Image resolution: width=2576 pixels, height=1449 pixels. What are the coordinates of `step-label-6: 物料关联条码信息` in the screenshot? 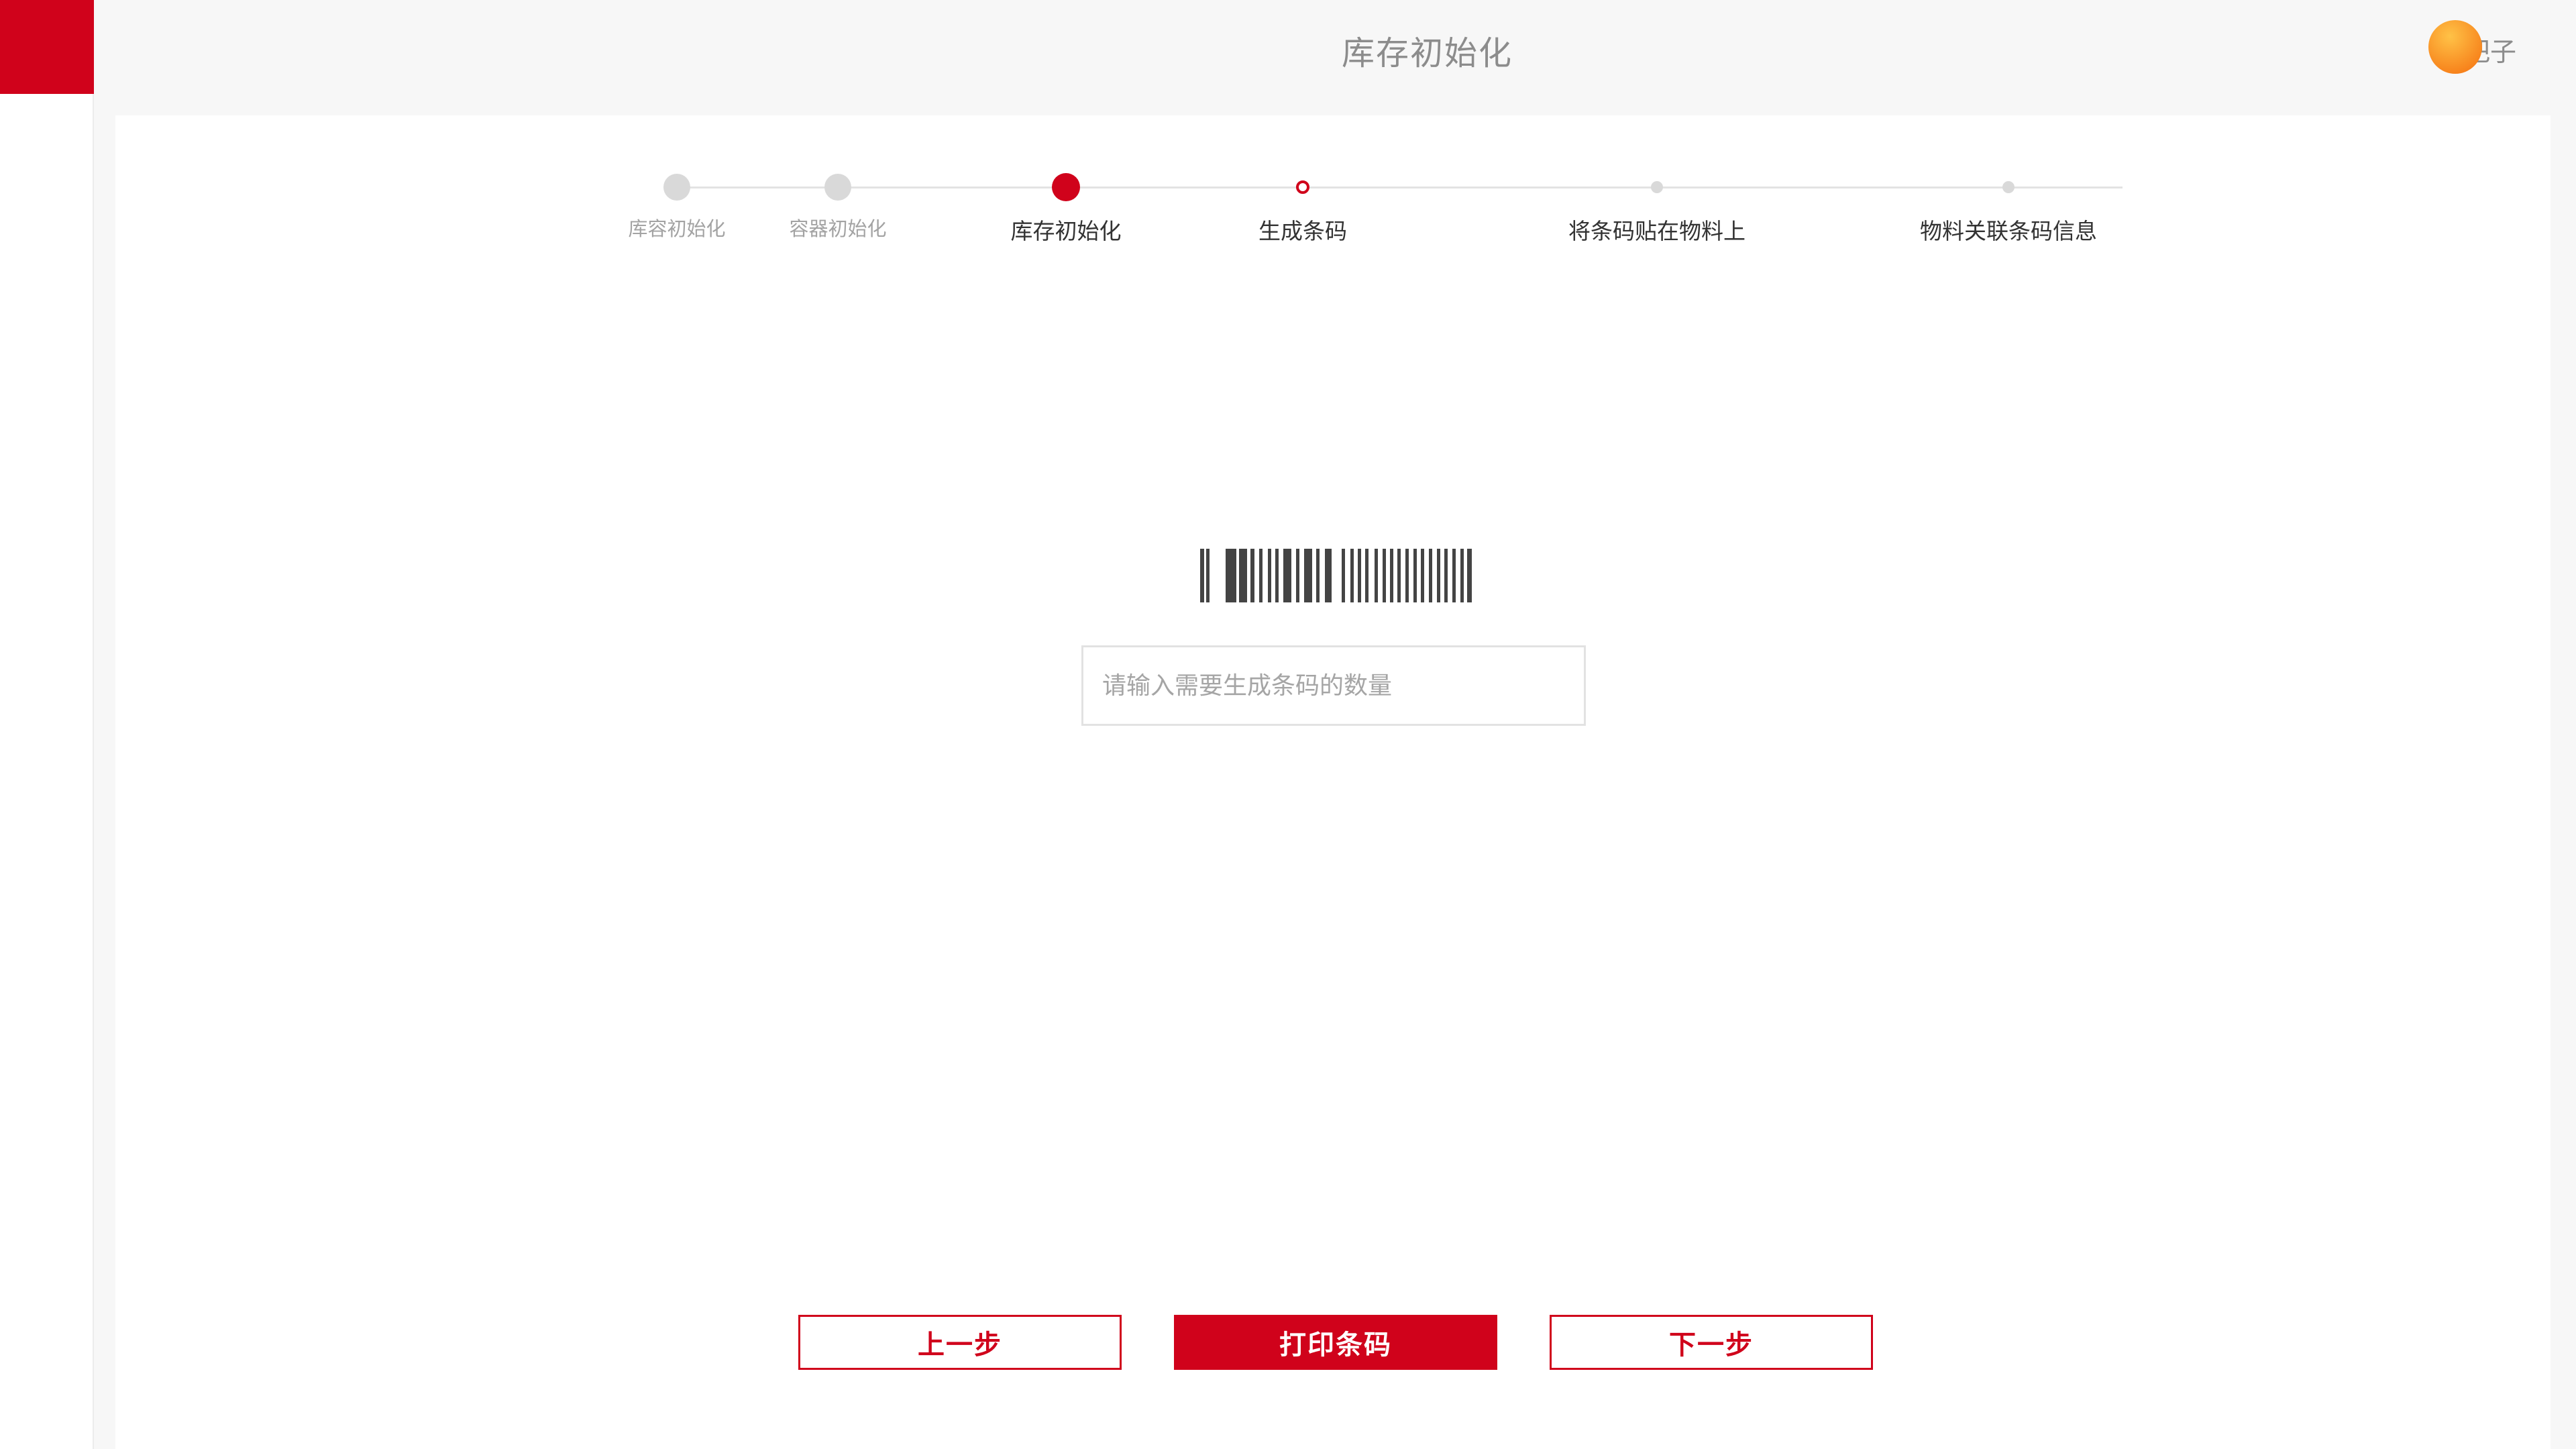 It's located at (2008, 231).